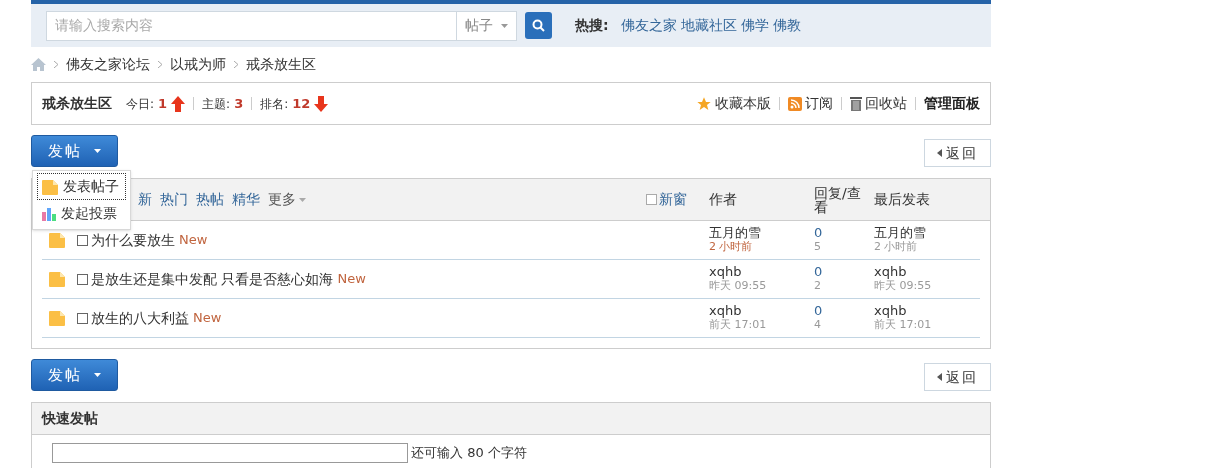 This screenshot has width=1209, height=468. Describe the element at coordinates (174, 199) in the screenshot. I see `filter-tab: 热门` at that location.